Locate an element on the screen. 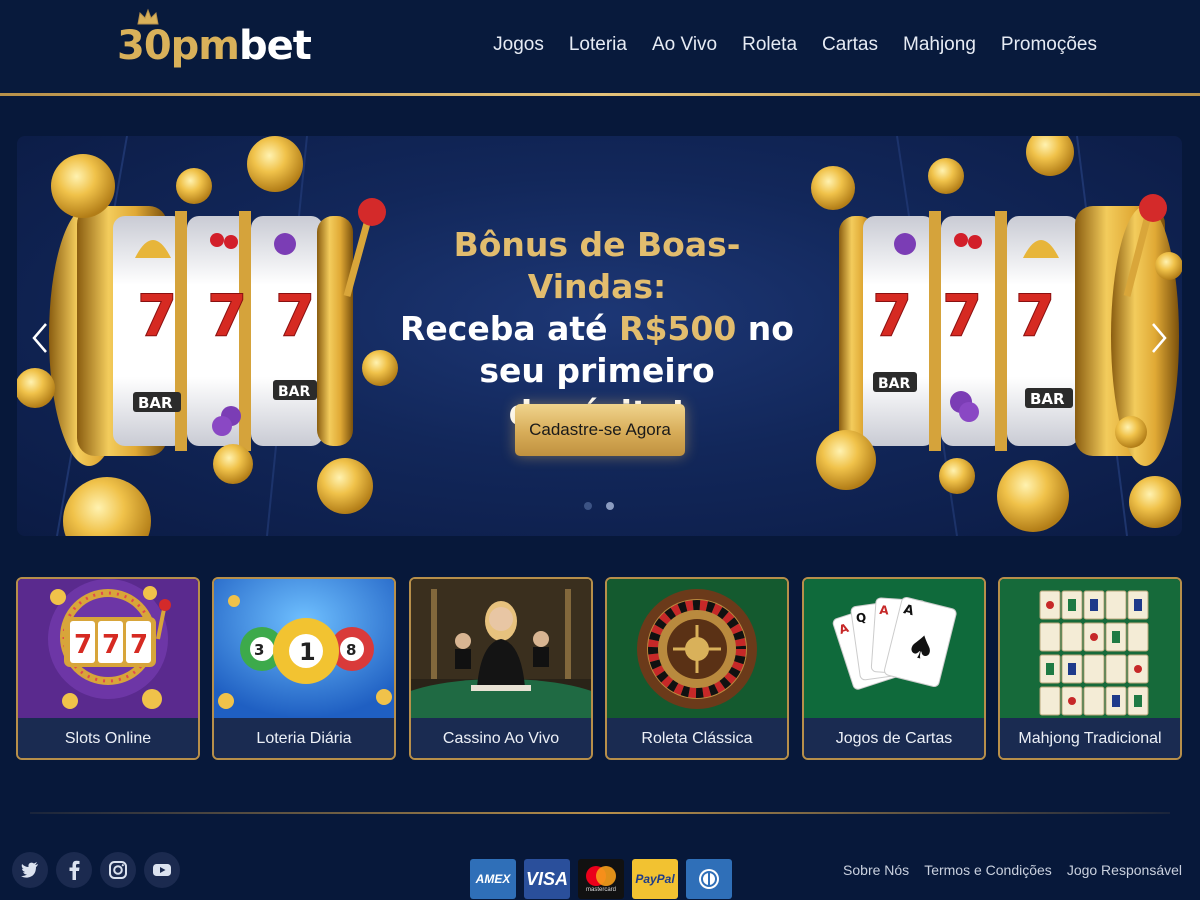  instagram-link is located at coordinates (118, 870).